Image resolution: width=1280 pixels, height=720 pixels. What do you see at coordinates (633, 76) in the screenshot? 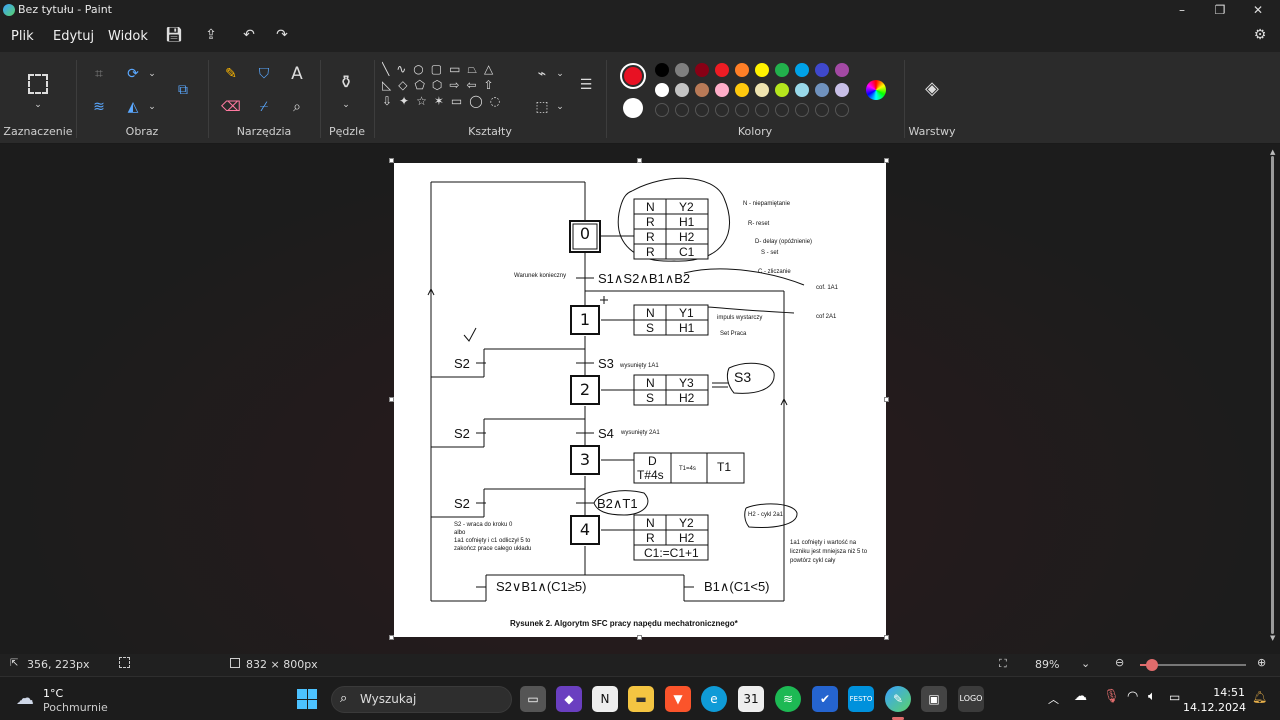
I see `primary-color` at bounding box center [633, 76].